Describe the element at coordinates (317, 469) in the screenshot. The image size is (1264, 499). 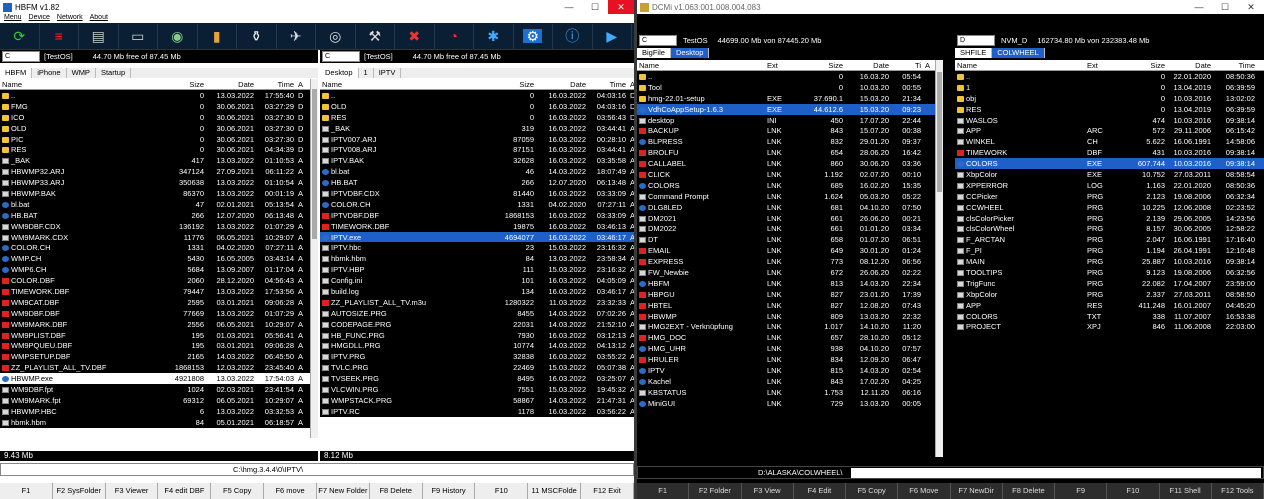
I see `command-line: C:\hmg.3.4.4\0\IPTV\` at that location.